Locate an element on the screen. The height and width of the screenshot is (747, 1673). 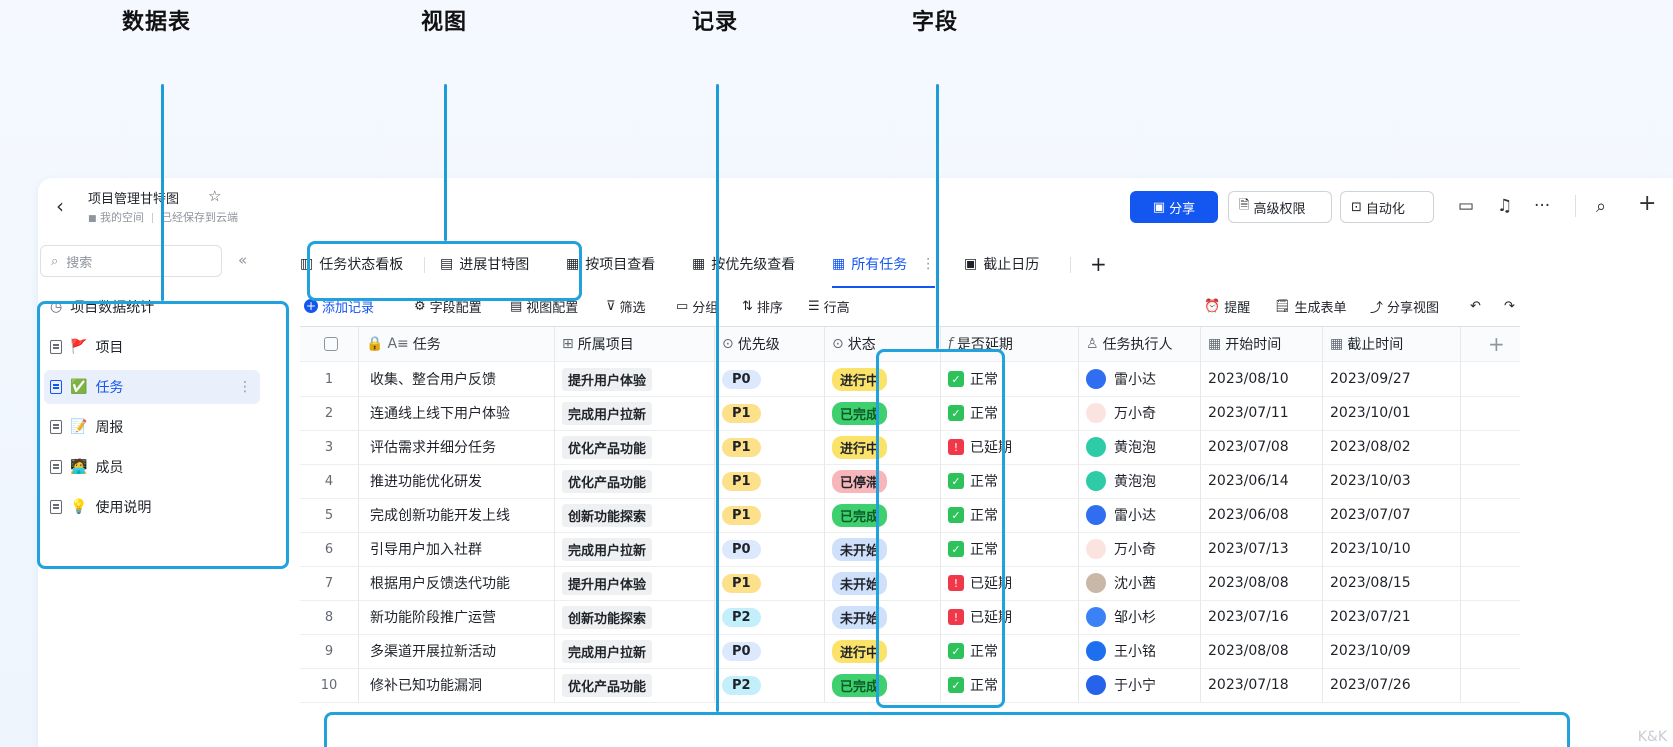
add-icon: + is located at coordinates (1647, 203).